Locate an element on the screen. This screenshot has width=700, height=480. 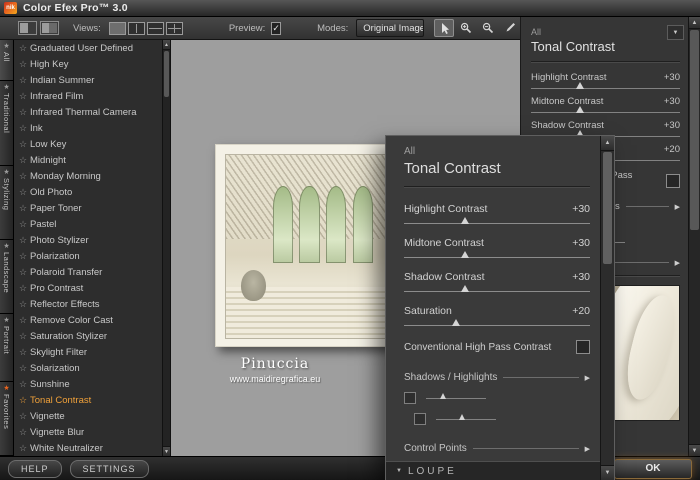
filter-item-polaroid-transfer: ☆ Polaroid Transfer is located at coordinates (88, 272).